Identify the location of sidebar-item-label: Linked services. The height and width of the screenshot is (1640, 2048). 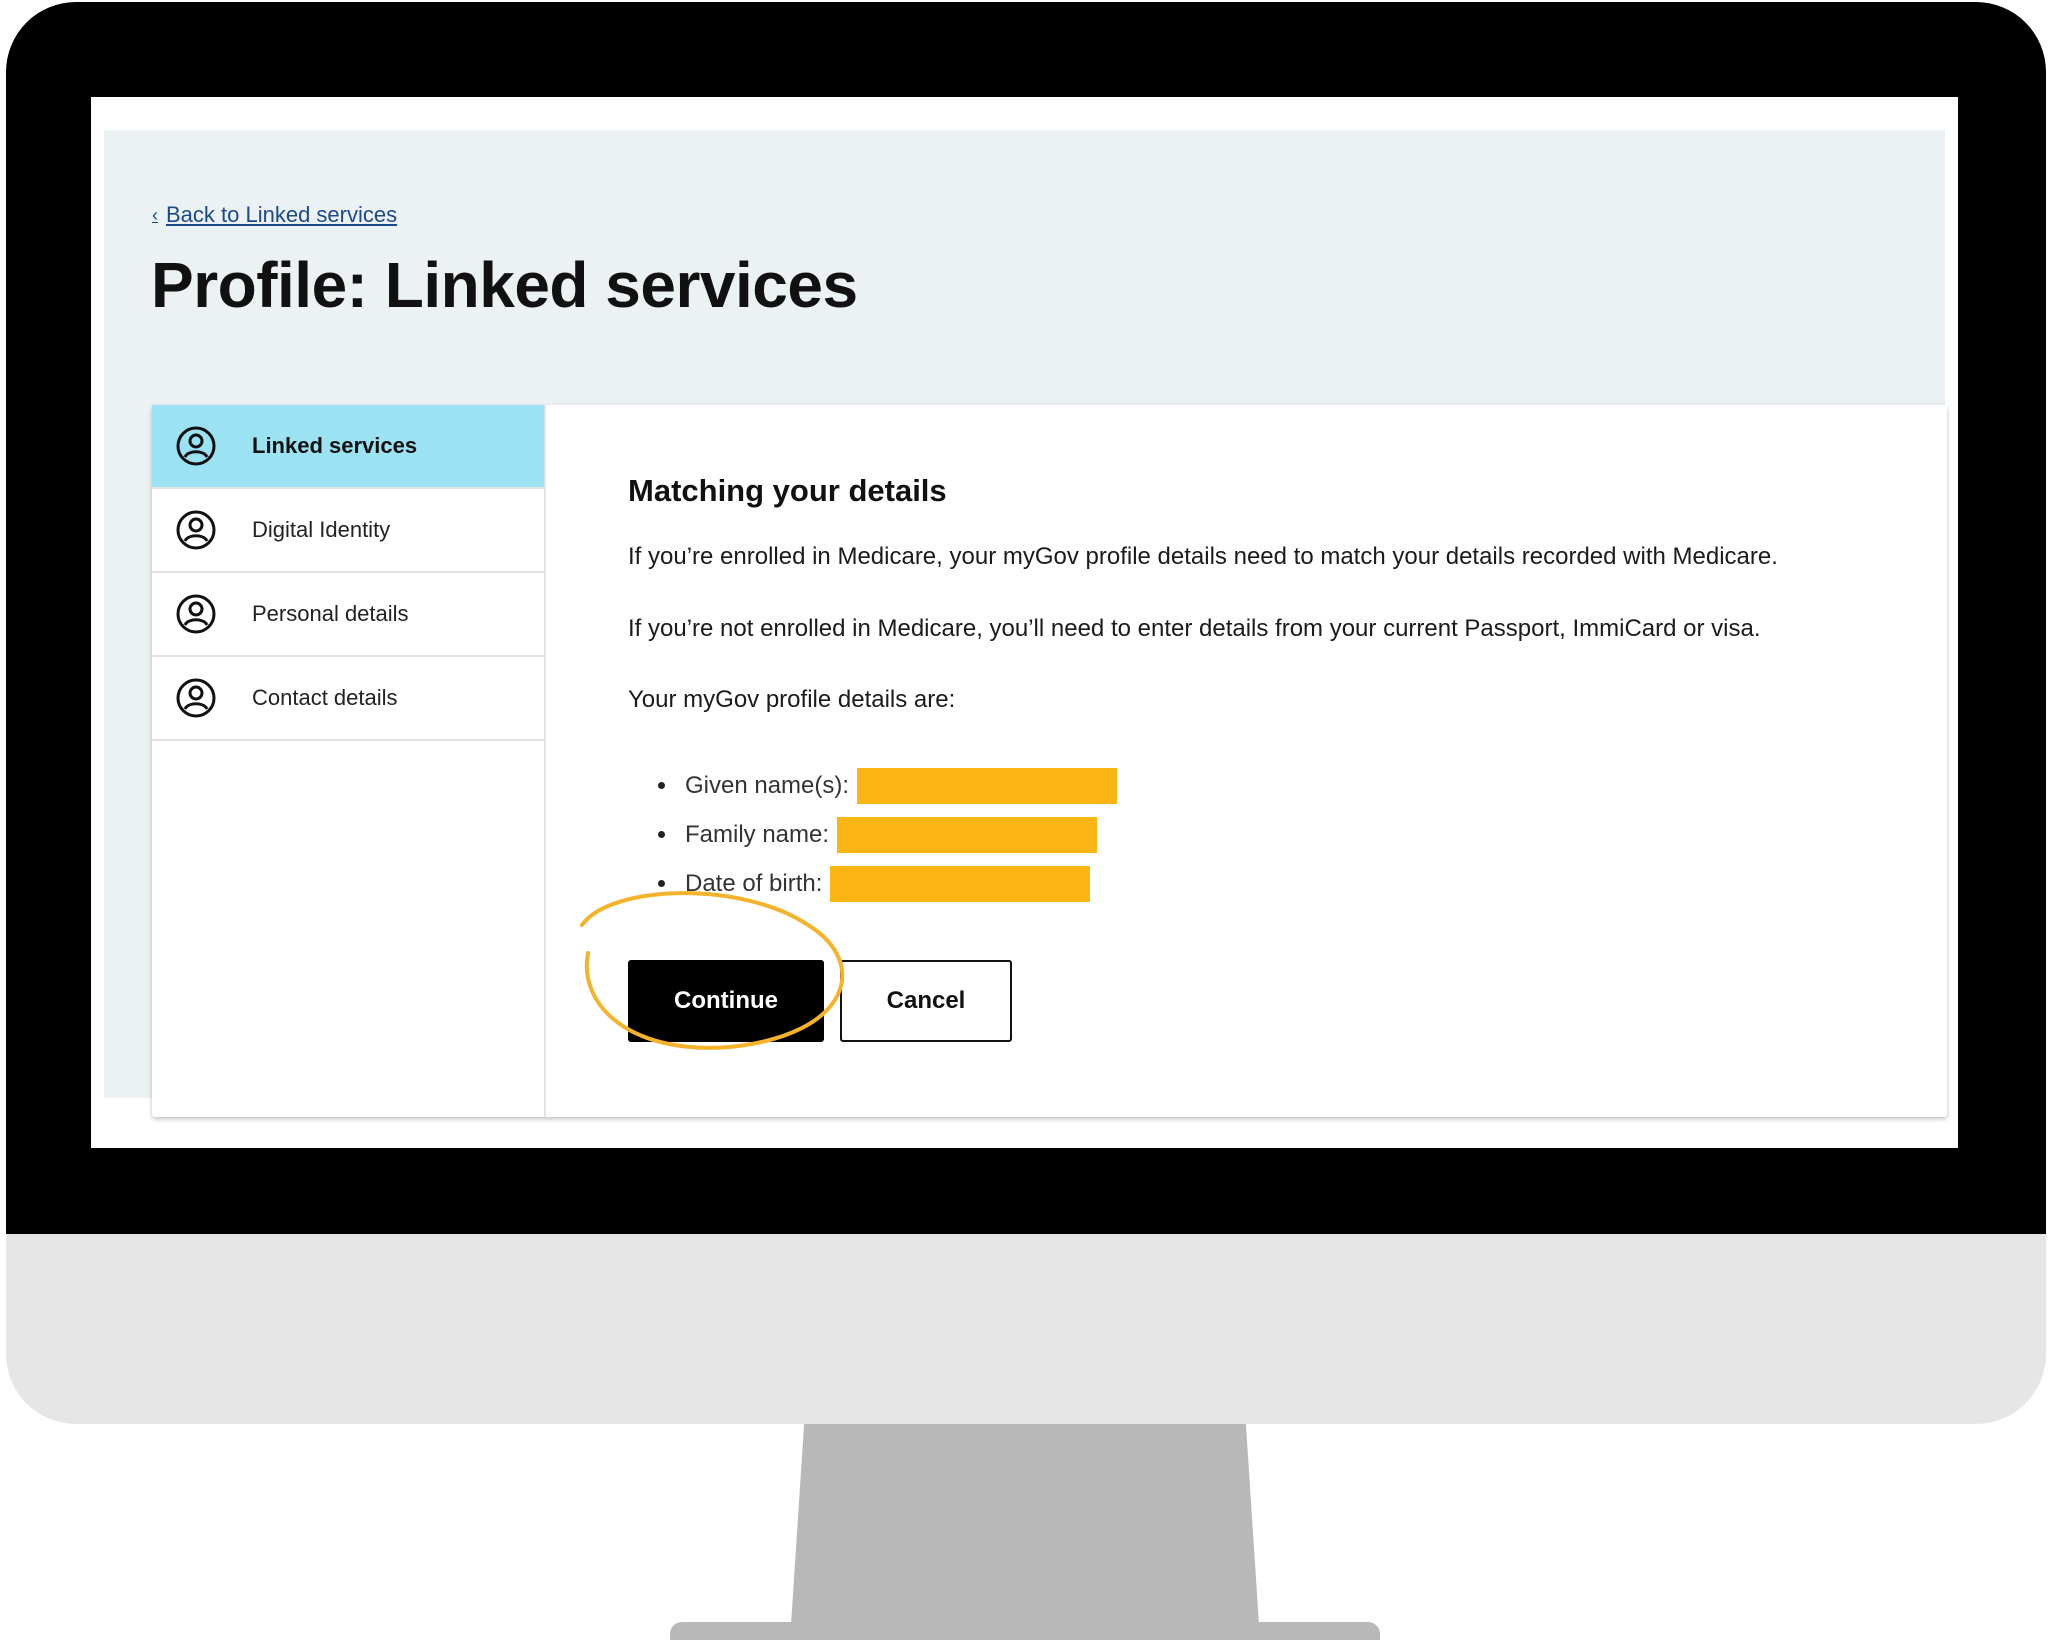
(335, 445).